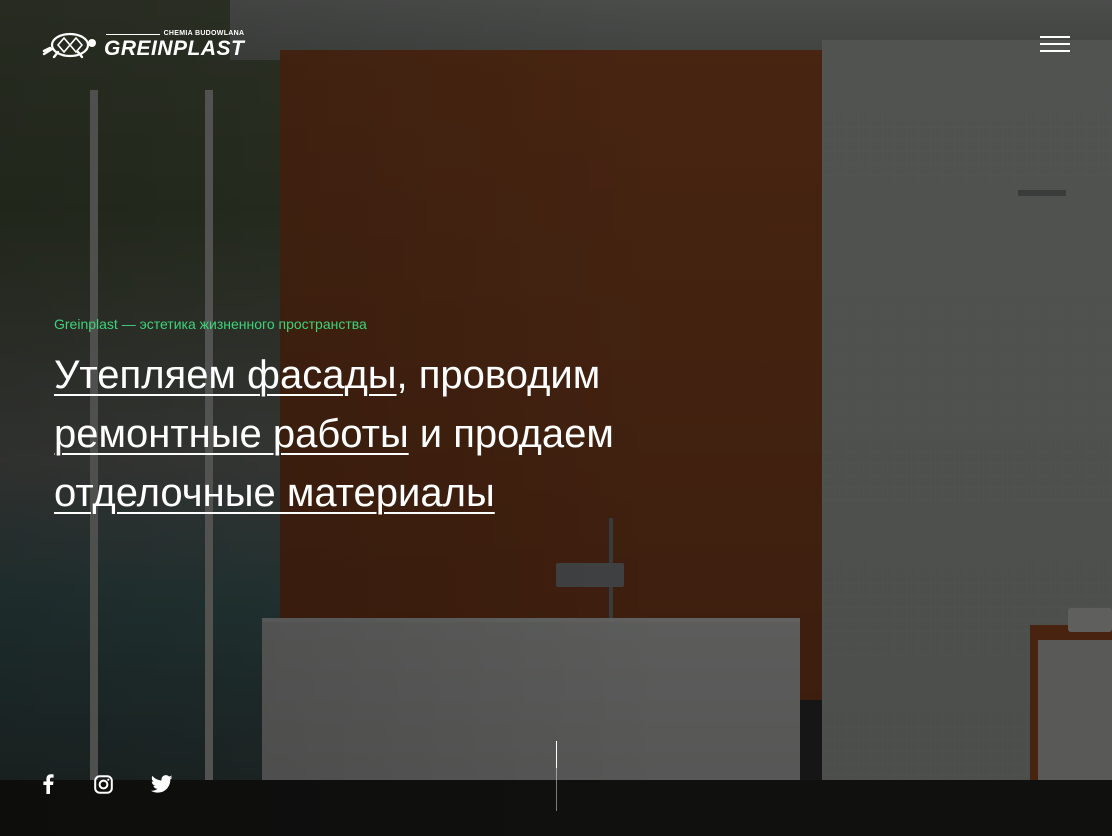  I want to click on logo-divider, so click(132, 34).